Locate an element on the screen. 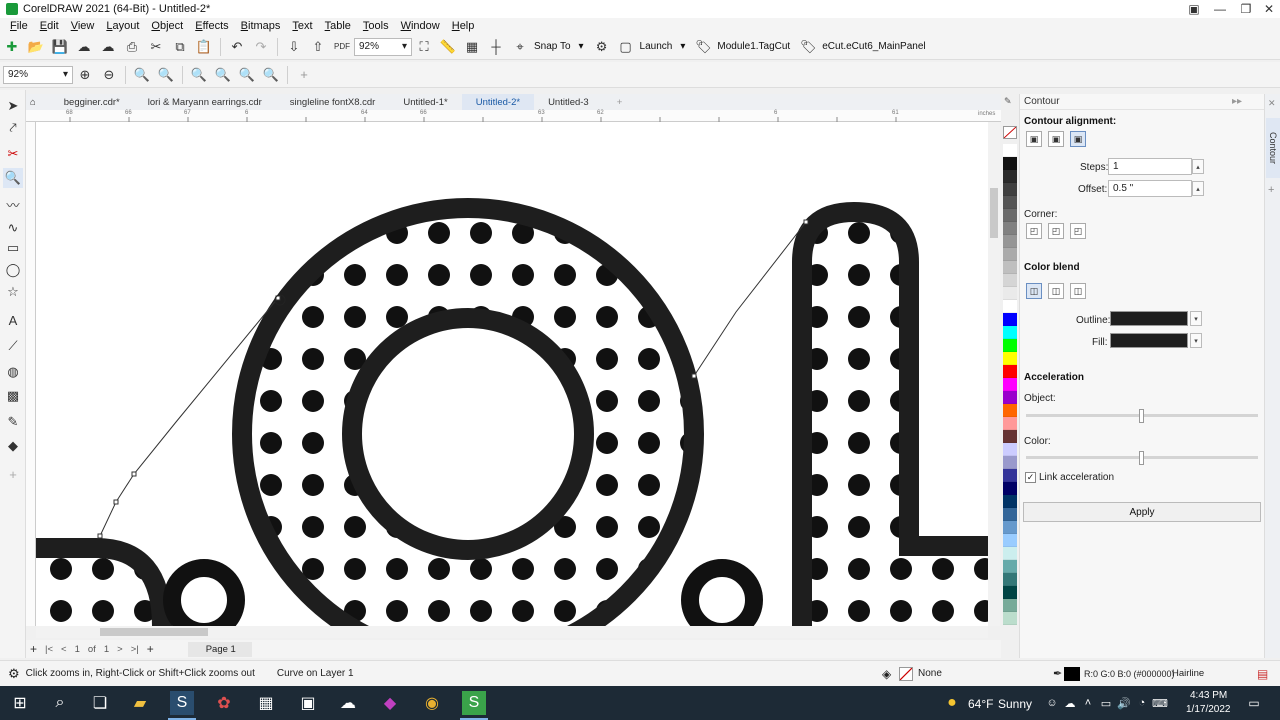  vertical-scrollbar is located at coordinates (994, 374).